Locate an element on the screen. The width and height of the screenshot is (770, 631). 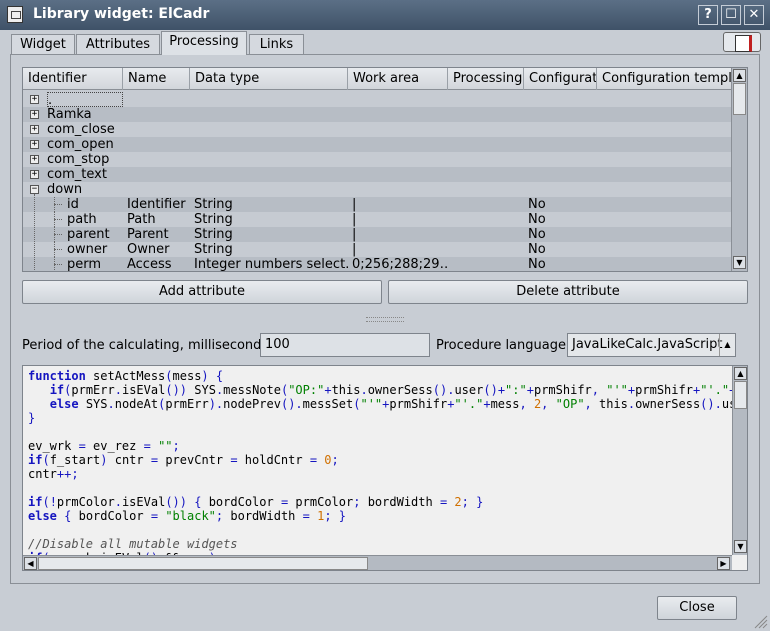
tab-processing: Processing is located at coordinates (204, 43).